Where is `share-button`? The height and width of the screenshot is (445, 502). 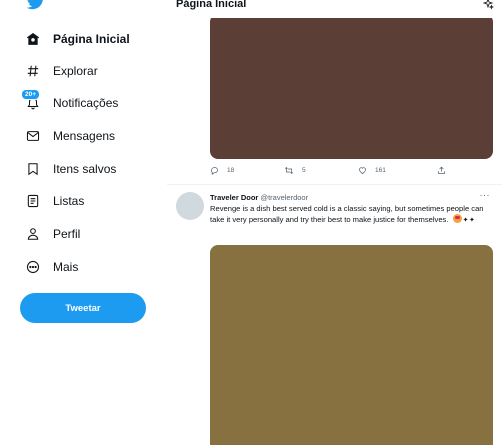 share-button is located at coordinates (445, 170).